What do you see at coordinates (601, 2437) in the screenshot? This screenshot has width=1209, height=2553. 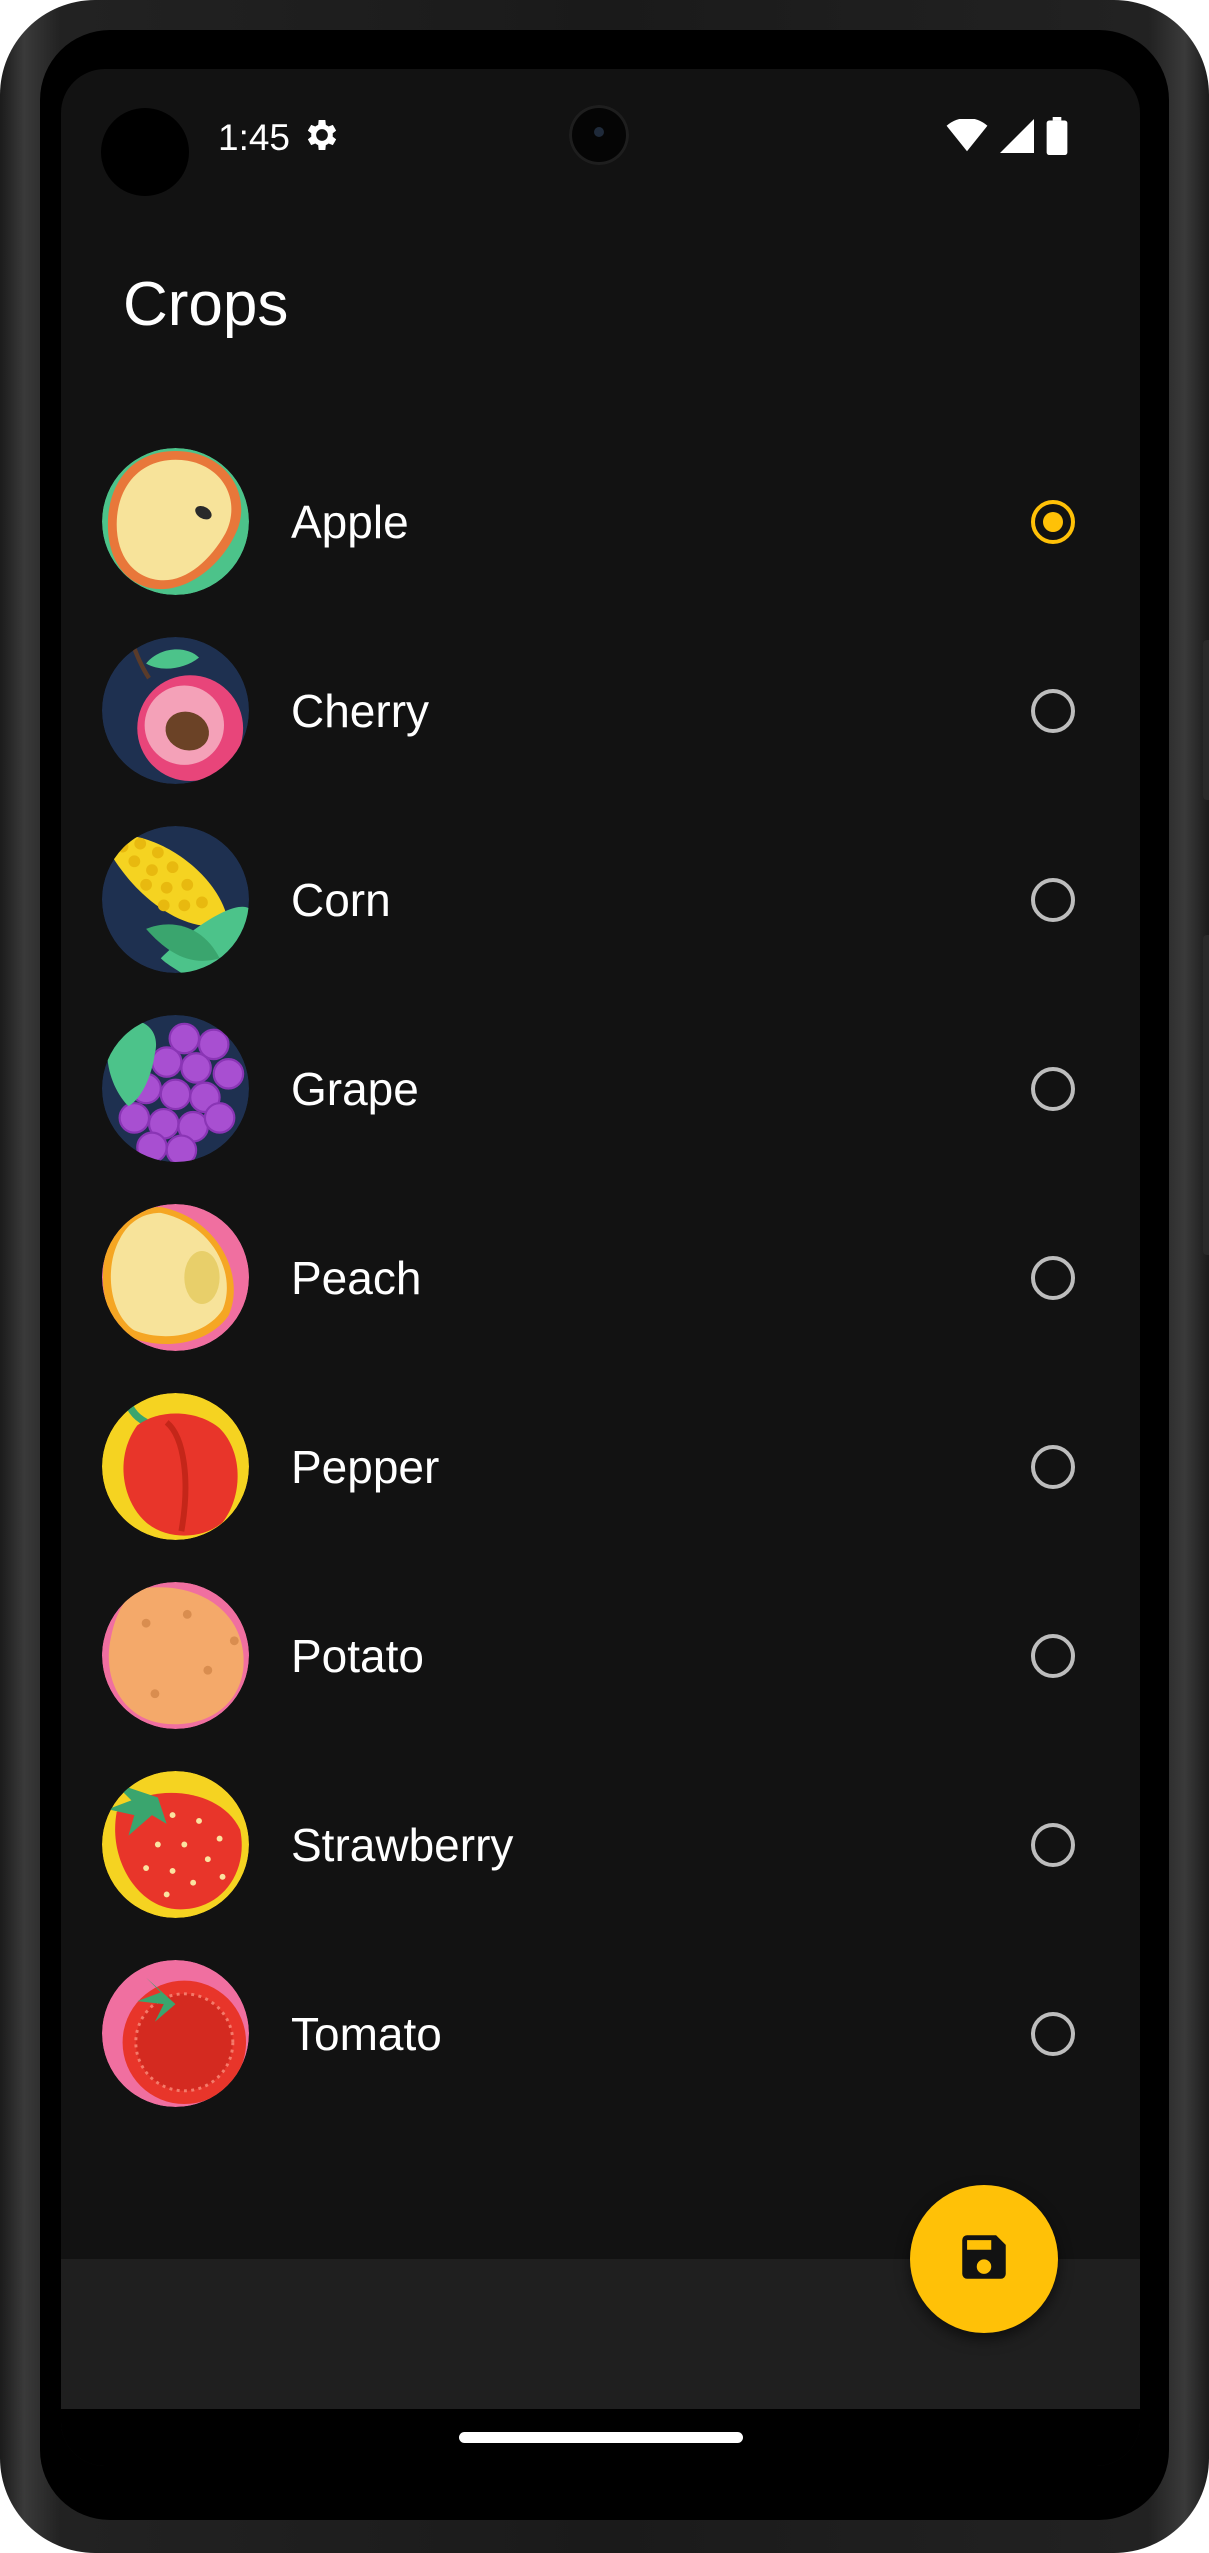 I see `gesture-handle` at bounding box center [601, 2437].